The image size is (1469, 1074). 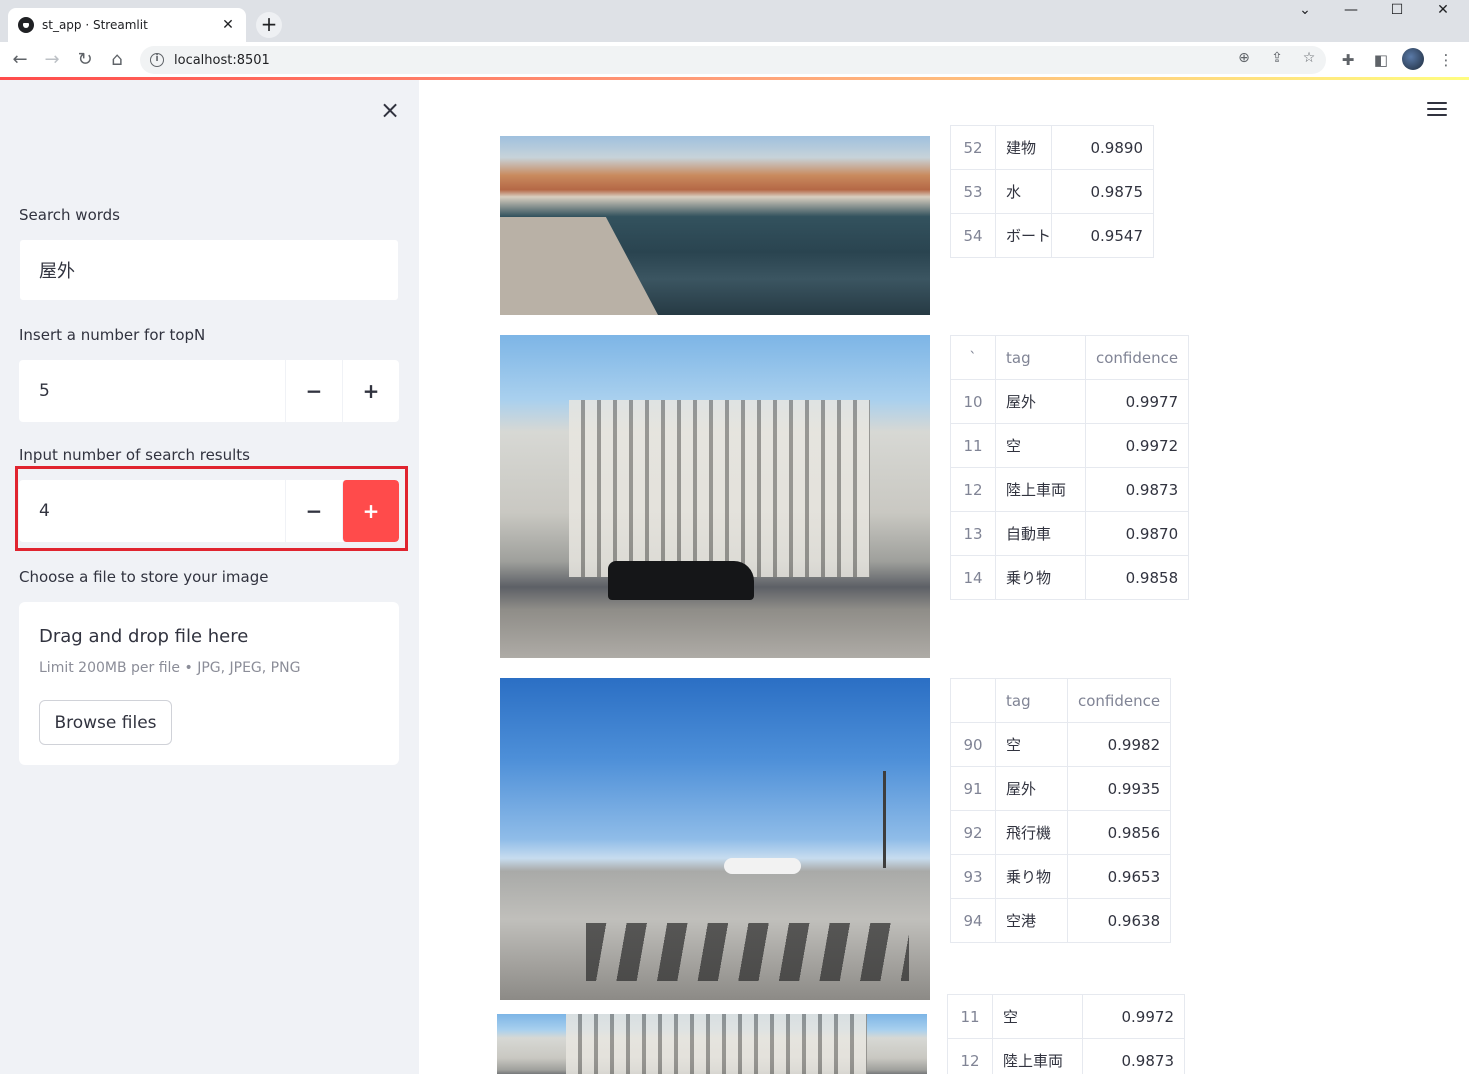 What do you see at coordinates (734, 21) in the screenshot?
I see `browser-tab-strip: st_app · Streamlit ✕ + ⌄ — ☐ ✕` at bounding box center [734, 21].